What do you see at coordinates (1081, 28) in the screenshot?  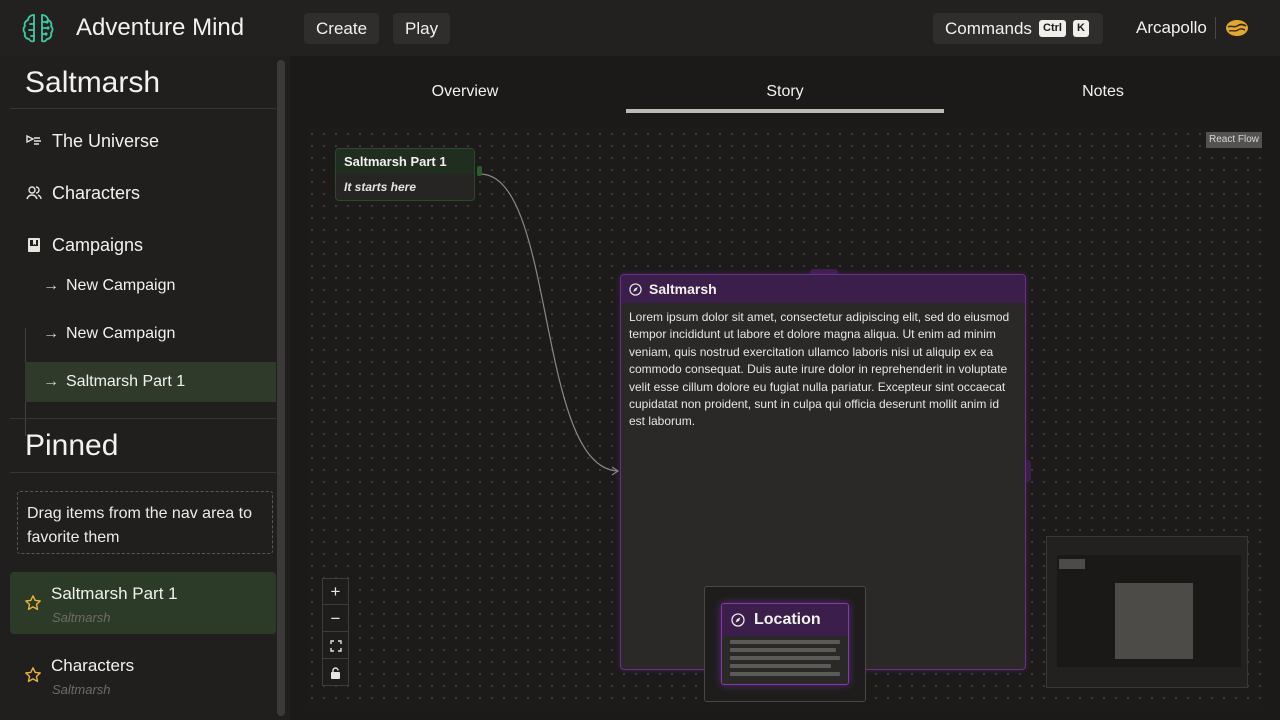 I see `kbd-k: K` at bounding box center [1081, 28].